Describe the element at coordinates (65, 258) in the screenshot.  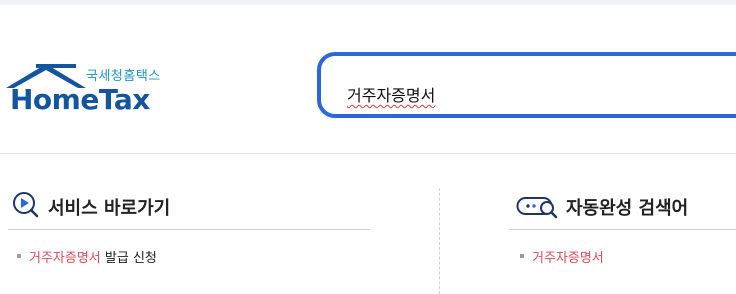
I see `shortcut-item-highlight: 거주자증명서` at that location.